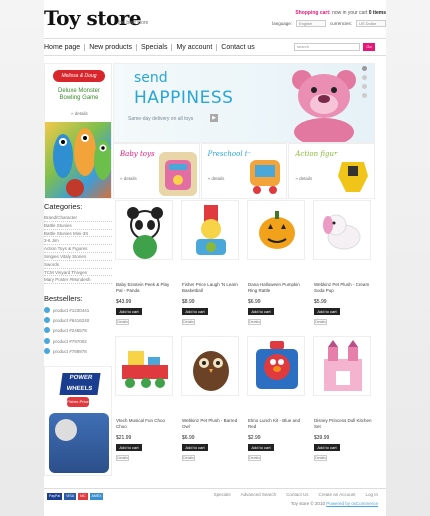 This screenshot has height=516, width=430. What do you see at coordinates (371, 494) in the screenshot?
I see `footer-link-log-in: Log In` at bounding box center [371, 494].